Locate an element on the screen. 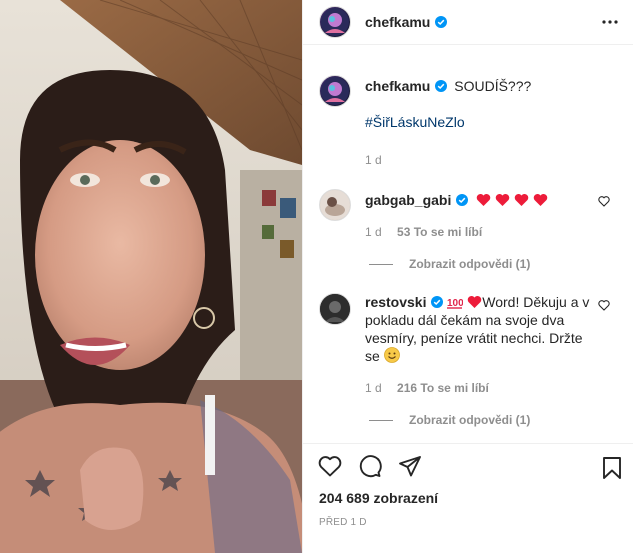 The height and width of the screenshot is (553, 633). post-header: chefkamu is located at coordinates (468, 22).